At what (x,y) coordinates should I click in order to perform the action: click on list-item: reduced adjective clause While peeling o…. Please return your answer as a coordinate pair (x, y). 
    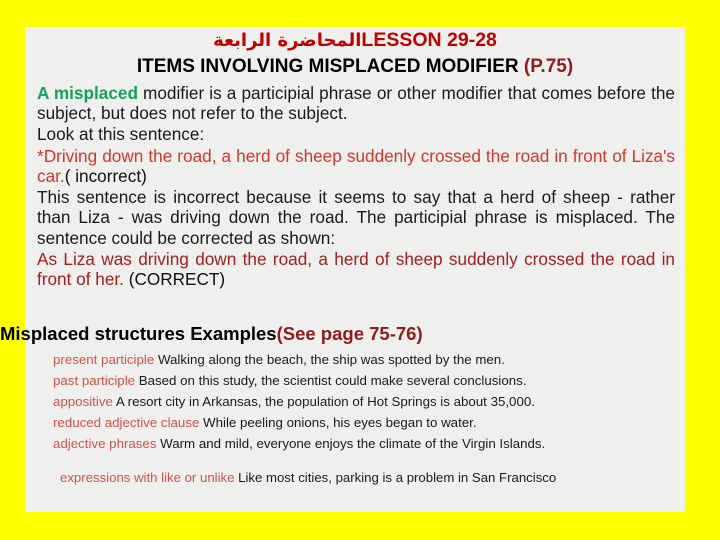
    Looking at the image, I should click on (363, 422).